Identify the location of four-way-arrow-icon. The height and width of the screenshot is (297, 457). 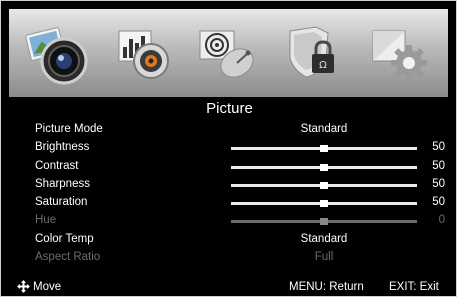
(23, 286).